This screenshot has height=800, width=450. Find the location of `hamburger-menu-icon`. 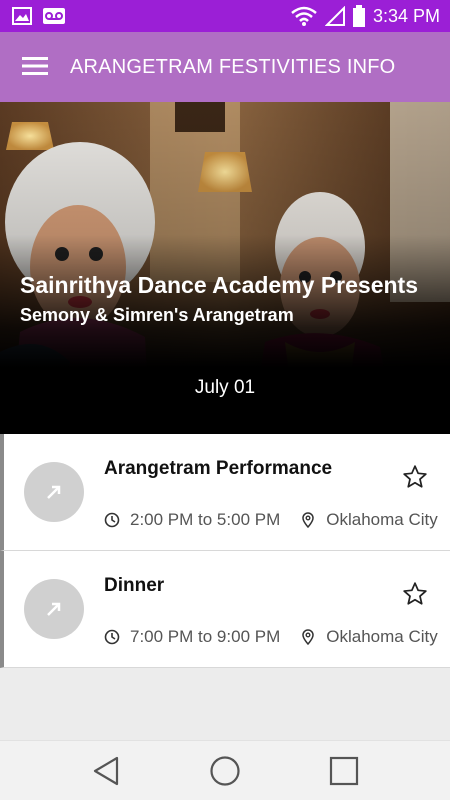

hamburger-menu-icon is located at coordinates (35, 66).